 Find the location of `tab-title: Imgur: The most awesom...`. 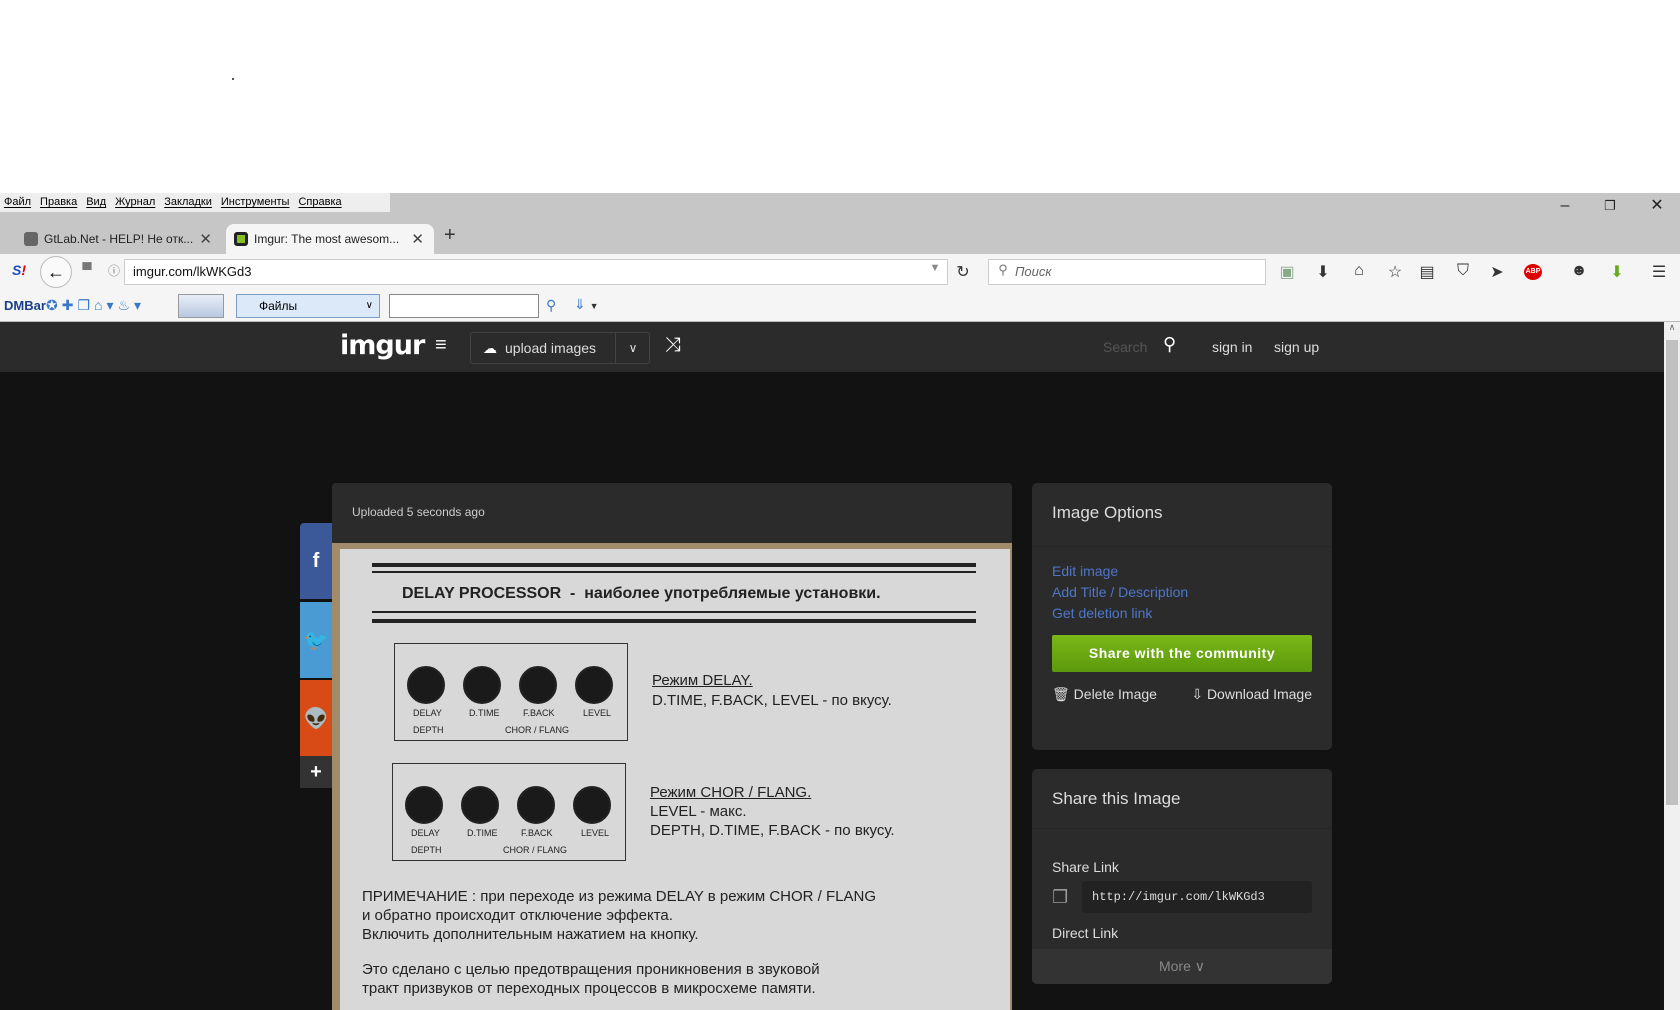

tab-title: Imgur: The most awesom... is located at coordinates (327, 239).